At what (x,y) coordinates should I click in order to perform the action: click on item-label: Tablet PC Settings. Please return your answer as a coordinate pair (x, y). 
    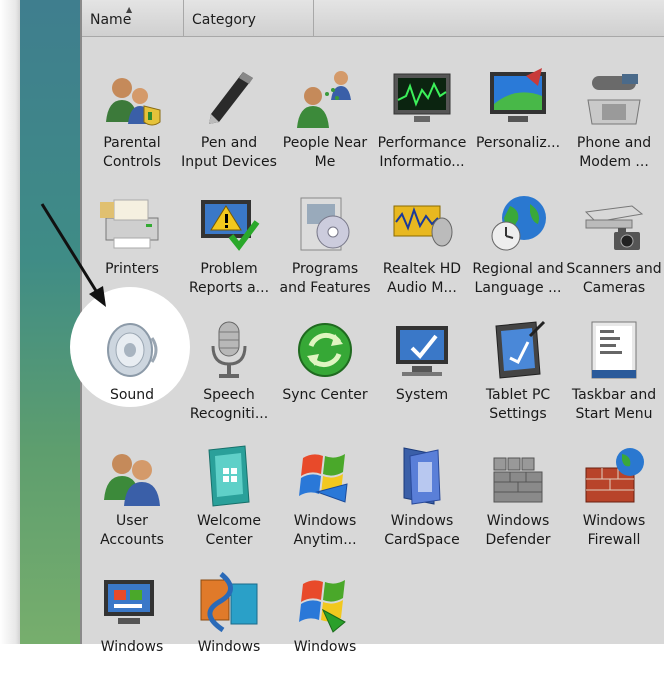
    Looking at the image, I should click on (518, 404).